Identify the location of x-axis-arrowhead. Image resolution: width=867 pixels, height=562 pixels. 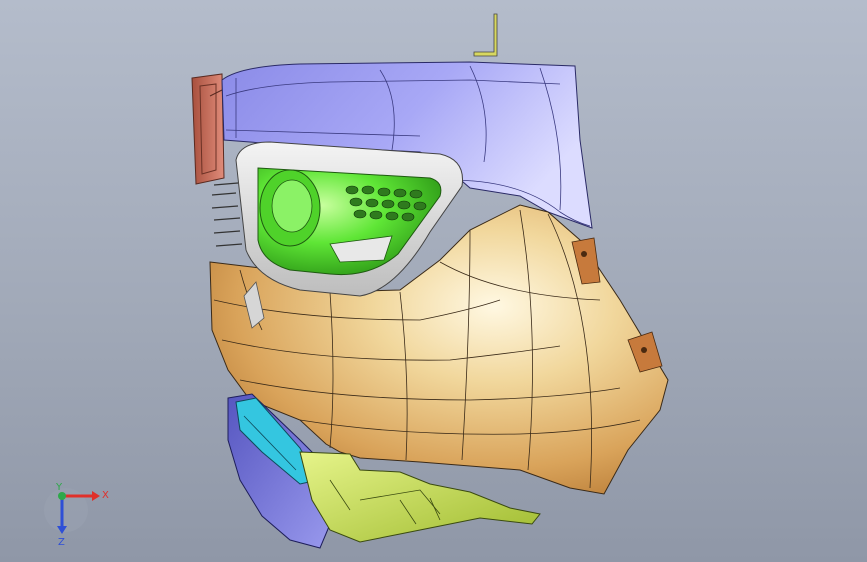
(96, 496).